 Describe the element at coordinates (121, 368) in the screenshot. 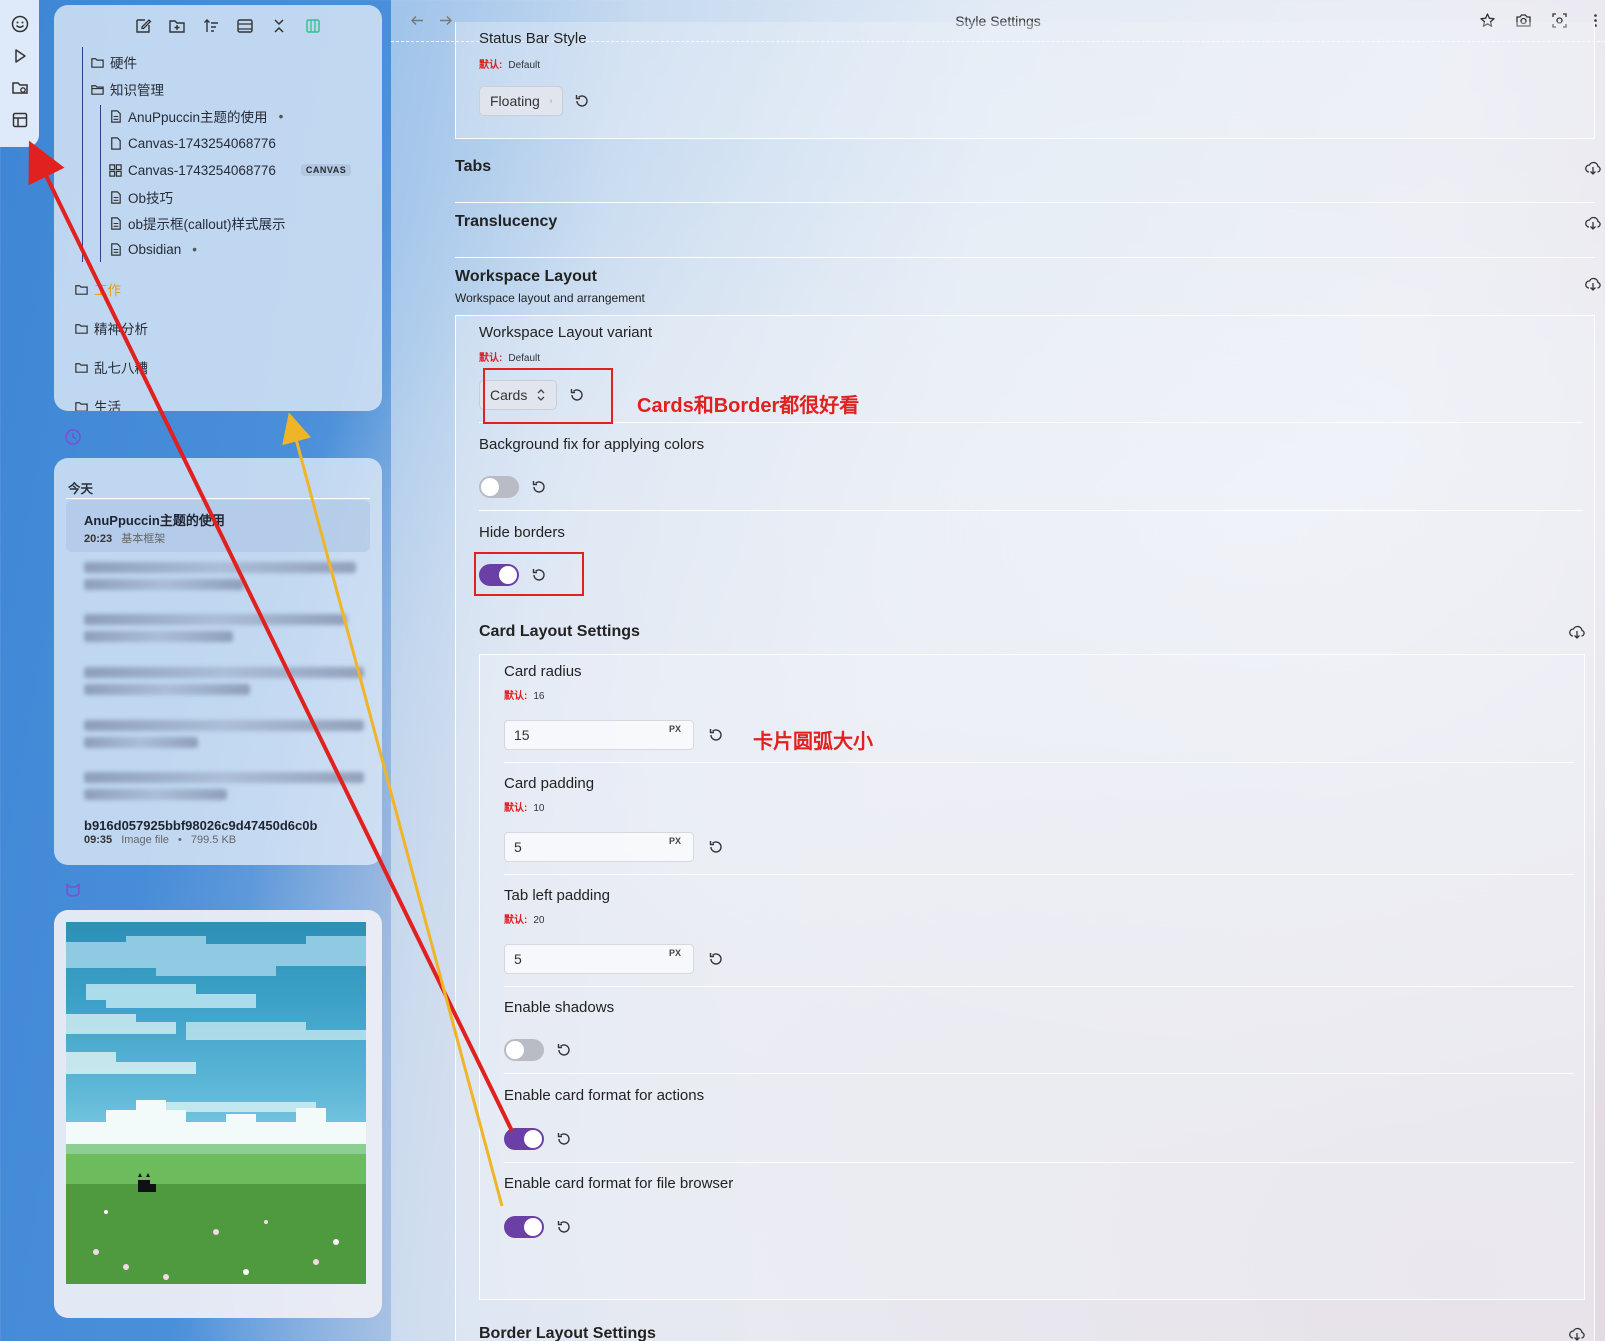

I see `tree-label: 乱七八糟` at that location.